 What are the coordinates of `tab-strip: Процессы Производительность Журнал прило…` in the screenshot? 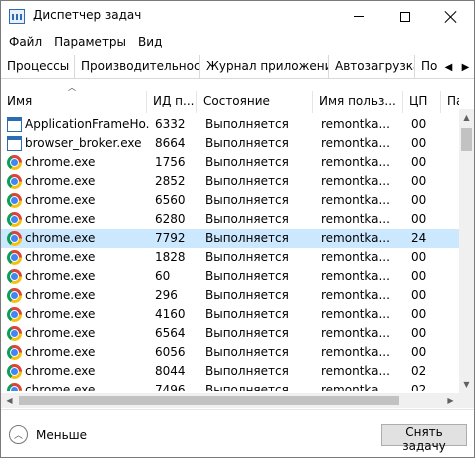 It's located at (237, 67).